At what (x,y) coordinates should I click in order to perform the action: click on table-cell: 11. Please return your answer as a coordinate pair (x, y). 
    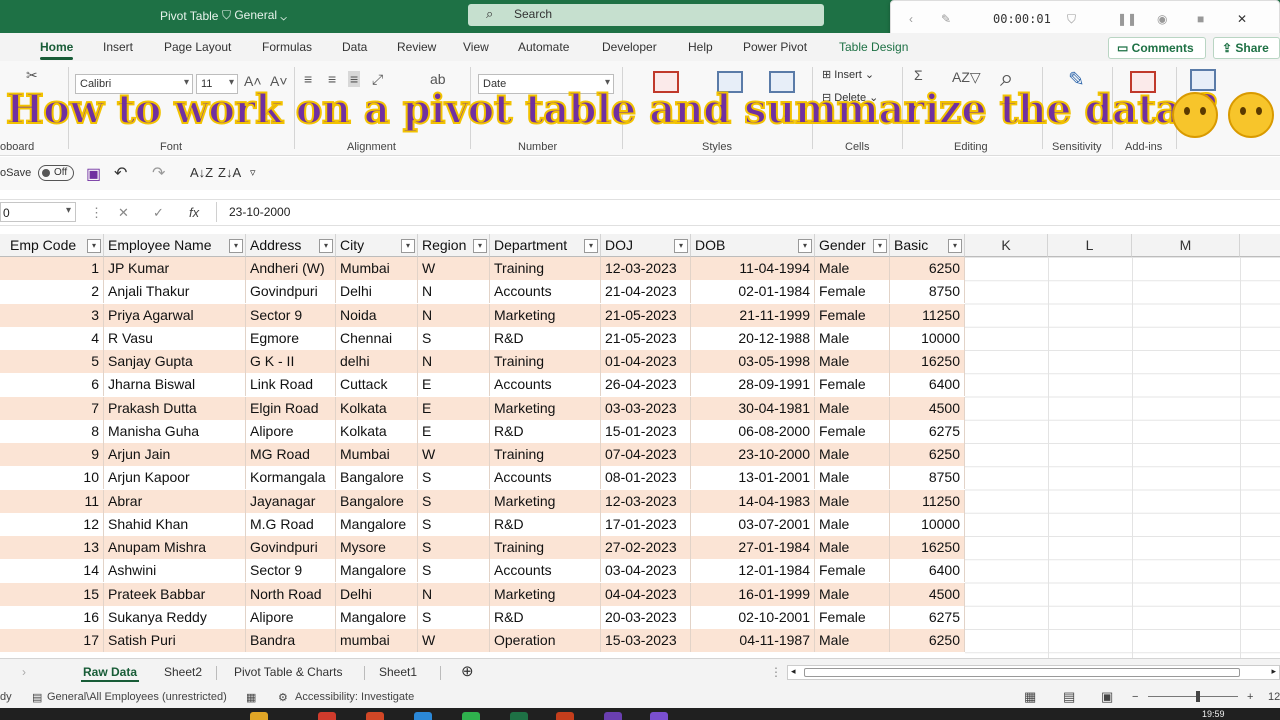
    Looking at the image, I should click on (52, 501).